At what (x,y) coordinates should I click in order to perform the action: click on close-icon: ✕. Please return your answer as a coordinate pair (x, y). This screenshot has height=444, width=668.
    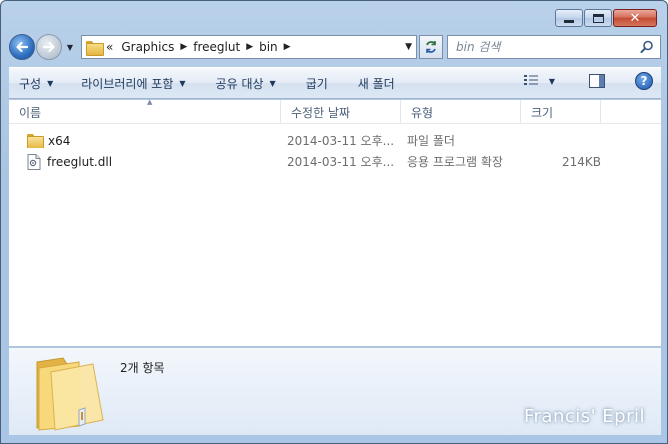
    Looking at the image, I should click on (635, 18).